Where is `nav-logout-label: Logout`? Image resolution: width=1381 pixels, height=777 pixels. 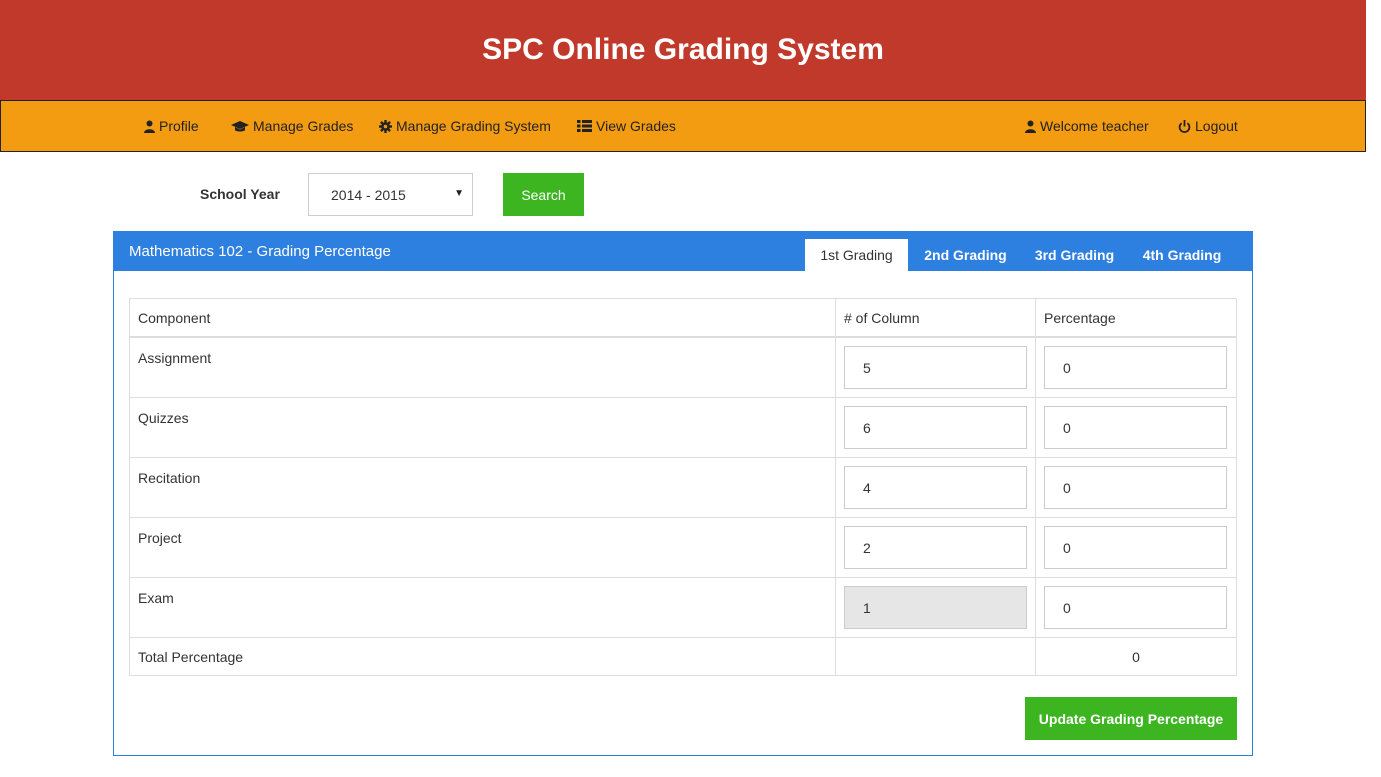
nav-logout-label: Logout is located at coordinates (1216, 126).